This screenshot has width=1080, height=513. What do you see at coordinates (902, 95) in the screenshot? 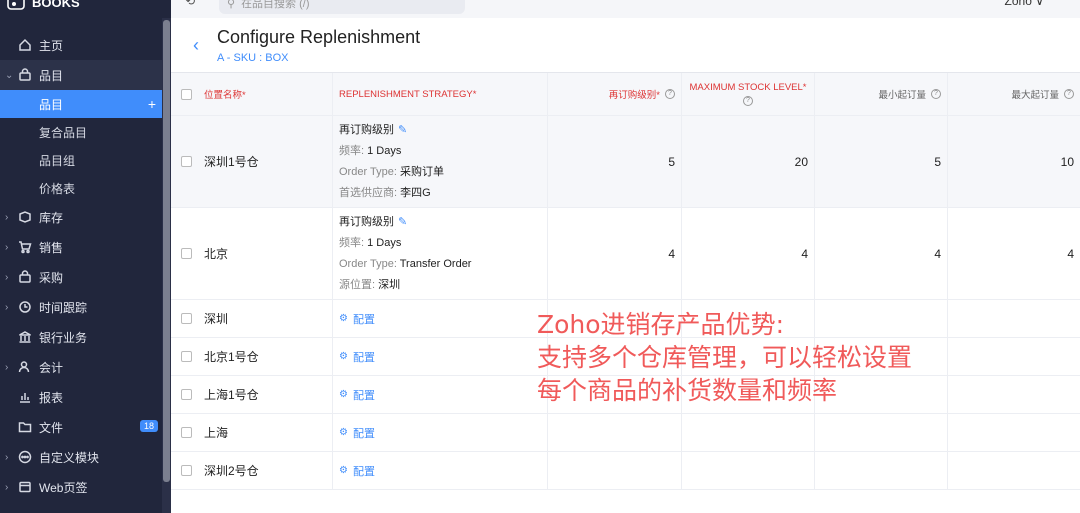
I see `header-min-order: 最小起订量` at bounding box center [902, 95].